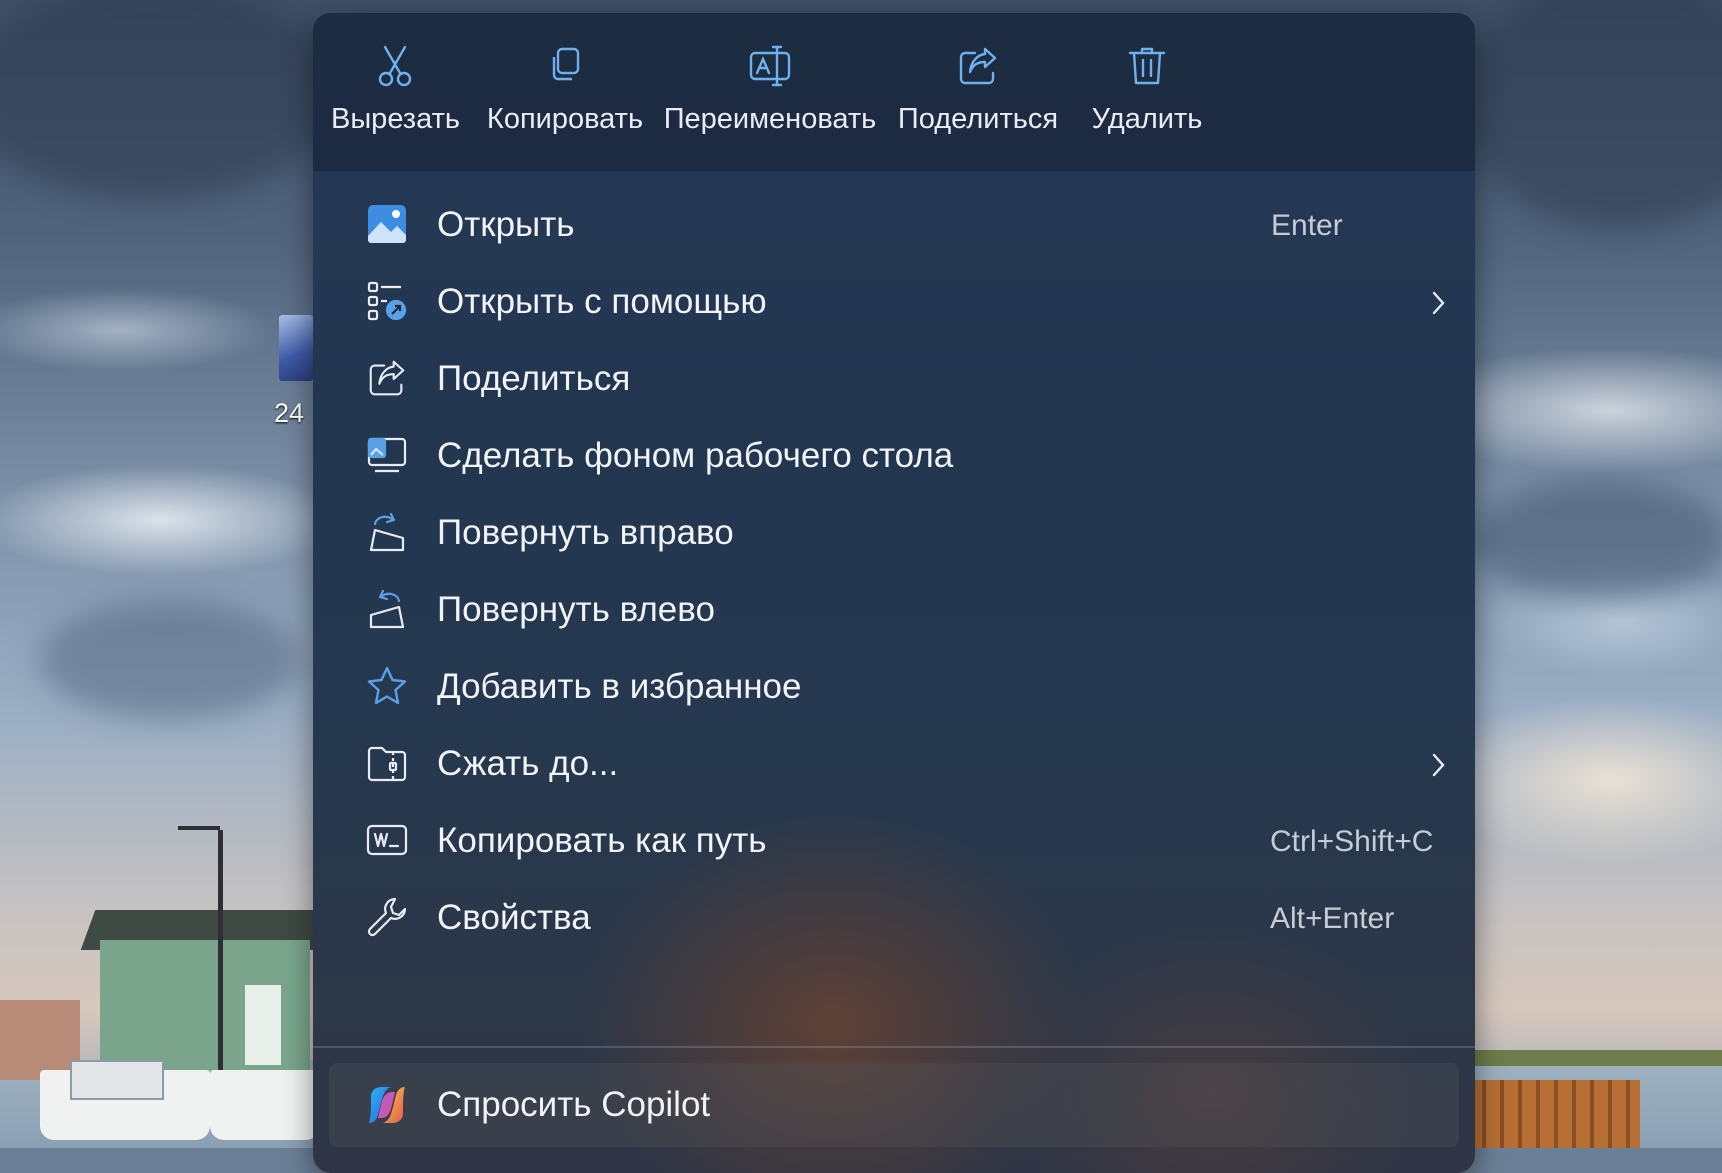 The width and height of the screenshot is (1722, 1173). I want to click on menu-item-label: Повернуть вправо, so click(585, 532).